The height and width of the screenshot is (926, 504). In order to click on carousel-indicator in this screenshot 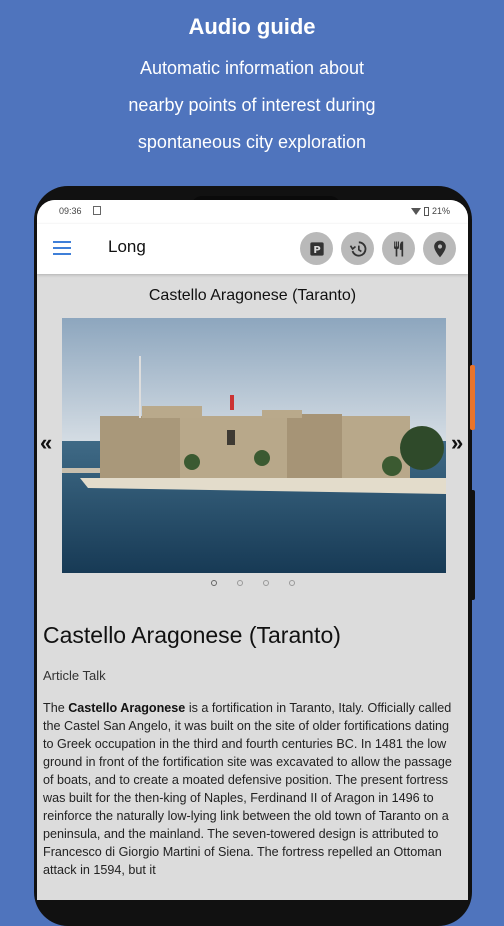, I will do `click(252, 583)`.